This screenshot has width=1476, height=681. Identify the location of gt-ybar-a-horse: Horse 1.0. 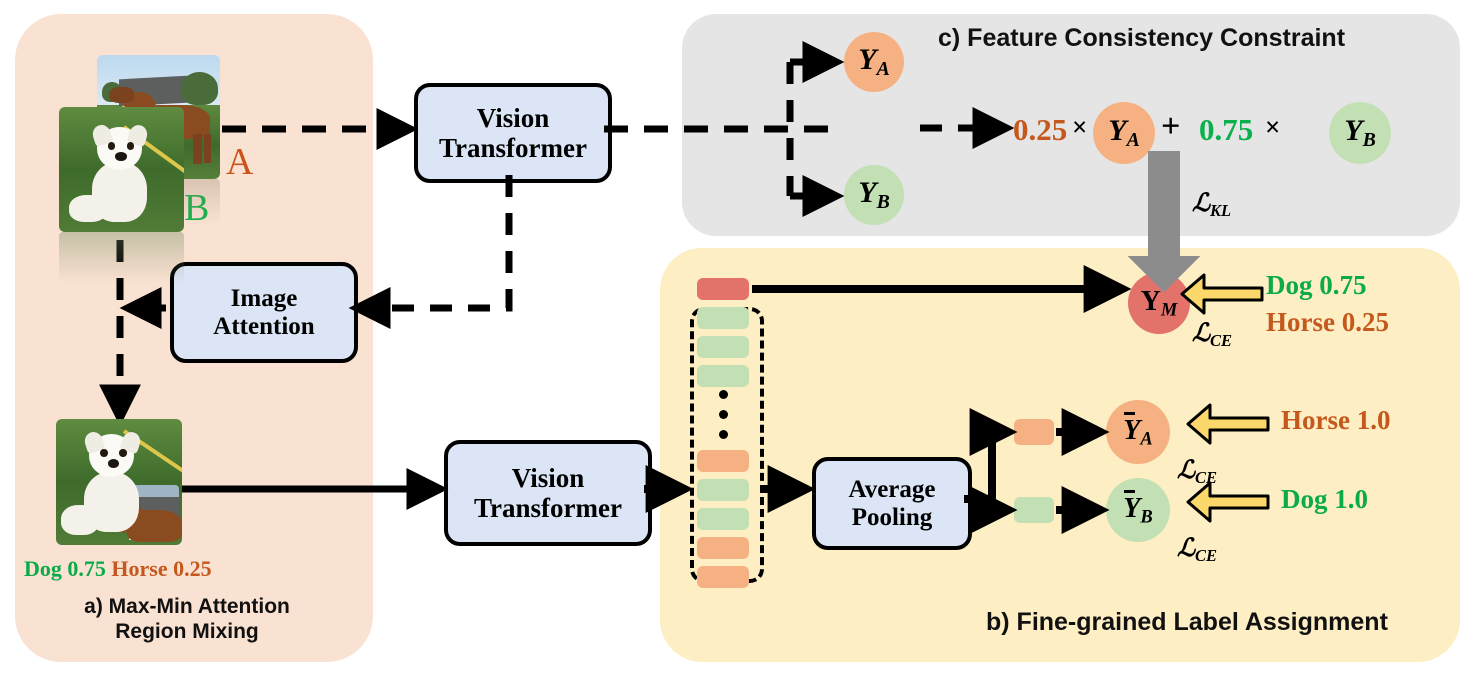
(1336, 420).